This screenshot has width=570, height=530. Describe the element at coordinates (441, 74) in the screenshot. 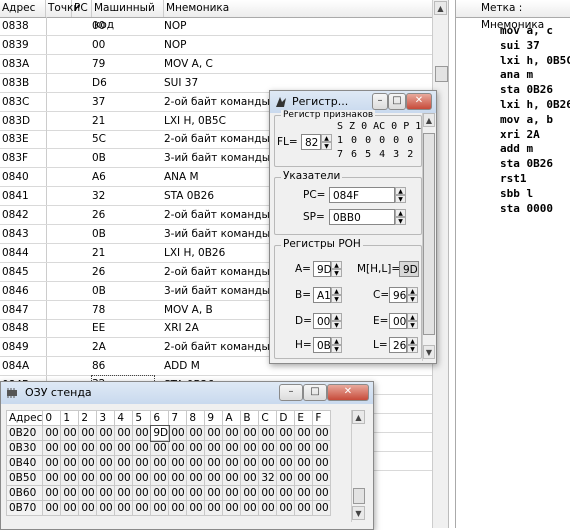

I see `scroll-thumb` at that location.